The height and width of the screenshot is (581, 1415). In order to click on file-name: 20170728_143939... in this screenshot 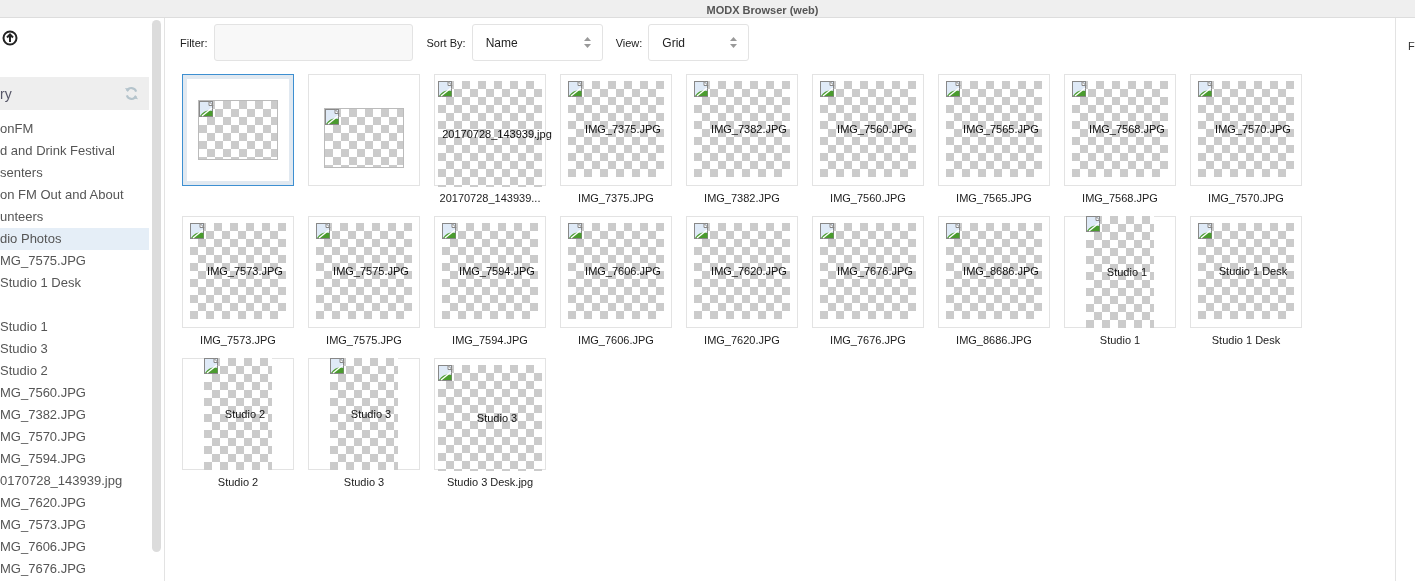, I will do `click(490, 198)`.